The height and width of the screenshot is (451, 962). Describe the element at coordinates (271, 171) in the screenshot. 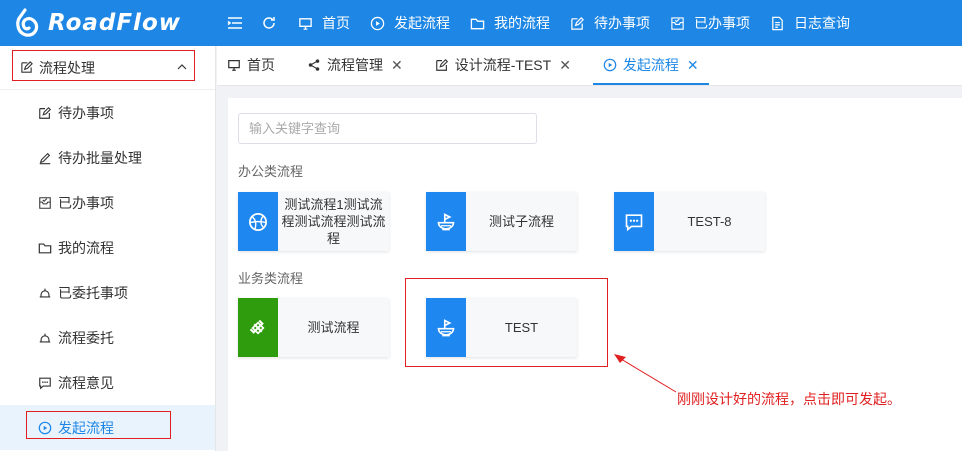

I see `category-title: 办公类流程` at that location.